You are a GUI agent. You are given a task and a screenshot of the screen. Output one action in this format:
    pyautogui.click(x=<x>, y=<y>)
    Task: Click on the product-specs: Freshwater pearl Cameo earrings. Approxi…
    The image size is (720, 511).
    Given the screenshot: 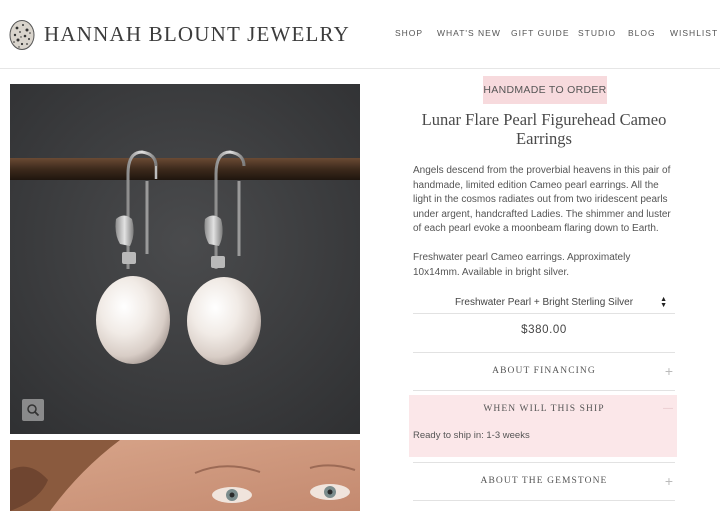 What is the action you would take?
    pyautogui.click(x=522, y=265)
    